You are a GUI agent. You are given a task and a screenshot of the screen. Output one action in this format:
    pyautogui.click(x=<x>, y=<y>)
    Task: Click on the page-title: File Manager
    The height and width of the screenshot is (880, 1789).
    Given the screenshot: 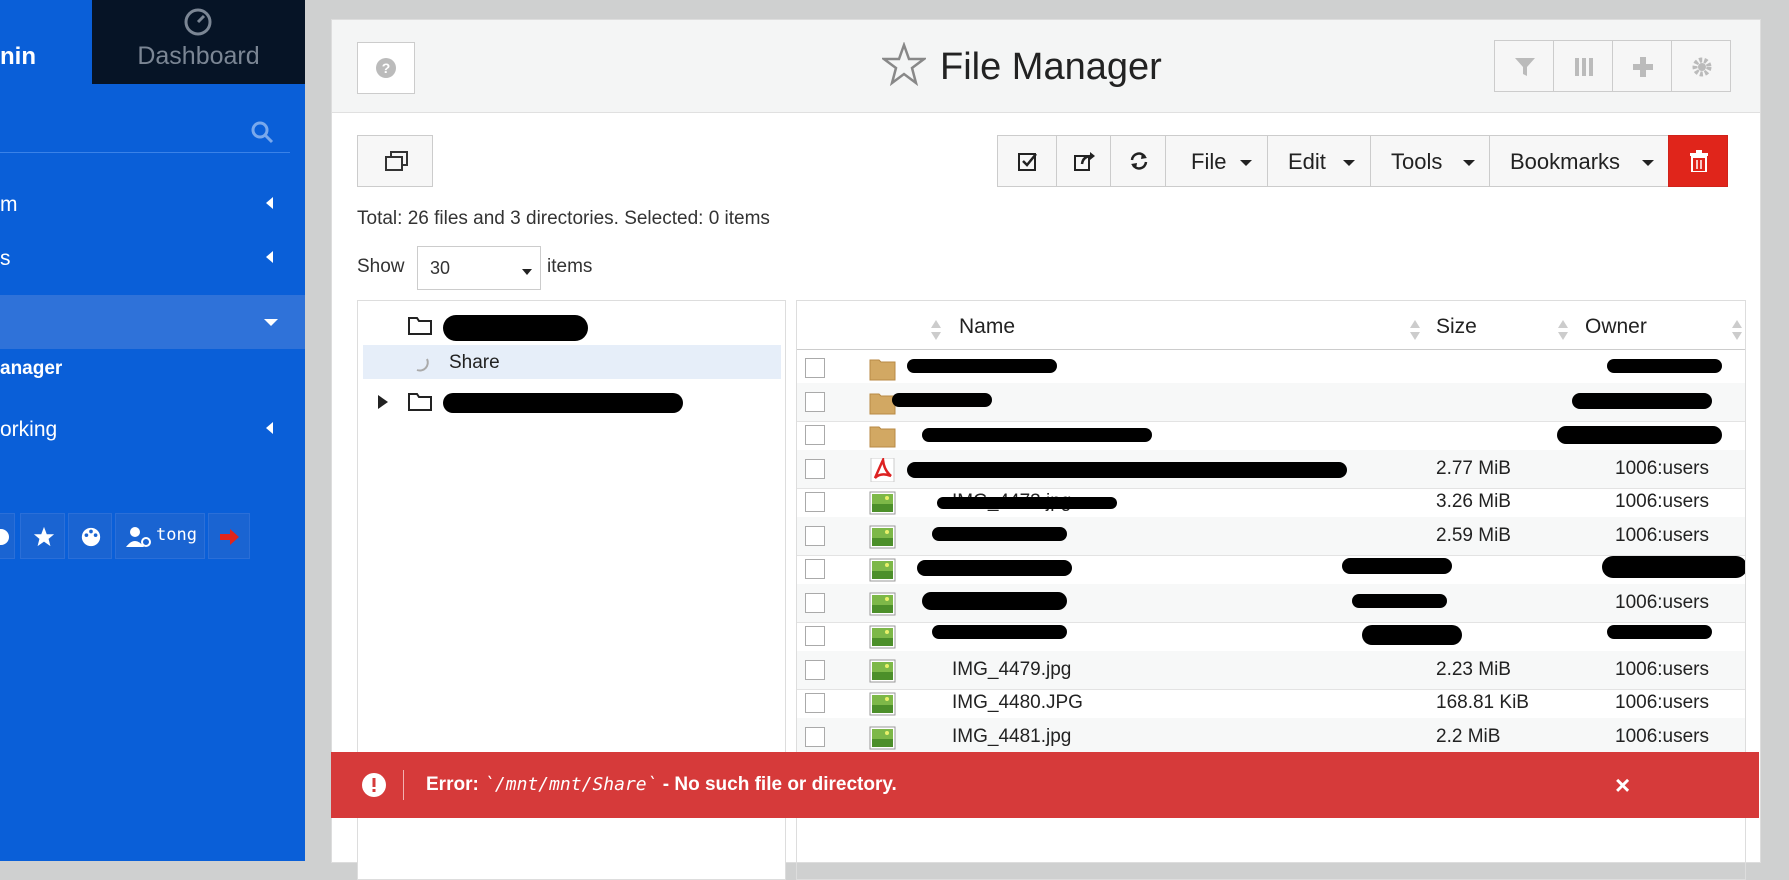 What is the action you would take?
    pyautogui.click(x=1051, y=67)
    